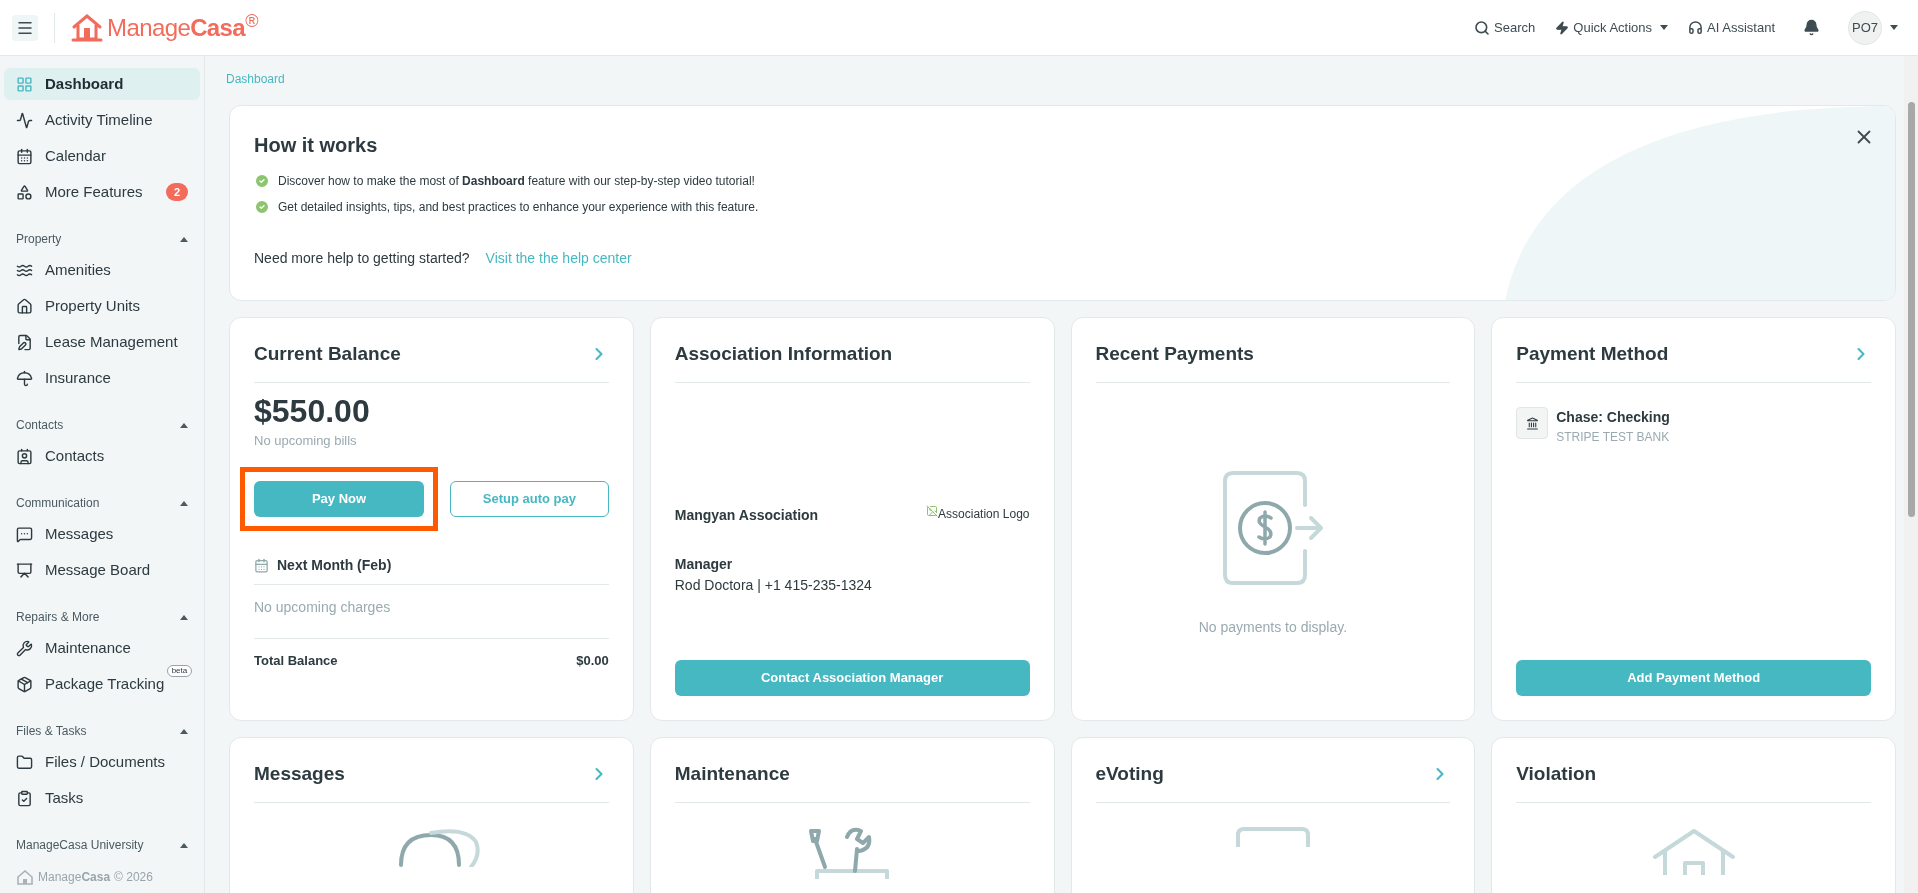 The image size is (1918, 893). What do you see at coordinates (1613, 417) in the screenshot?
I see `method-name: Chase: Checking` at bounding box center [1613, 417].